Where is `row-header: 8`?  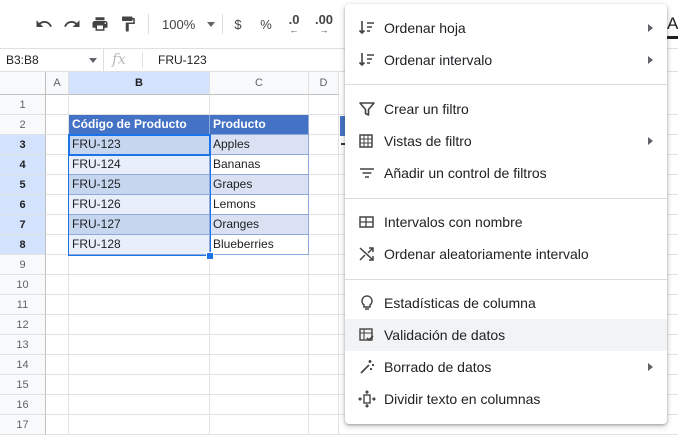
row-header: 8 is located at coordinates (23, 245).